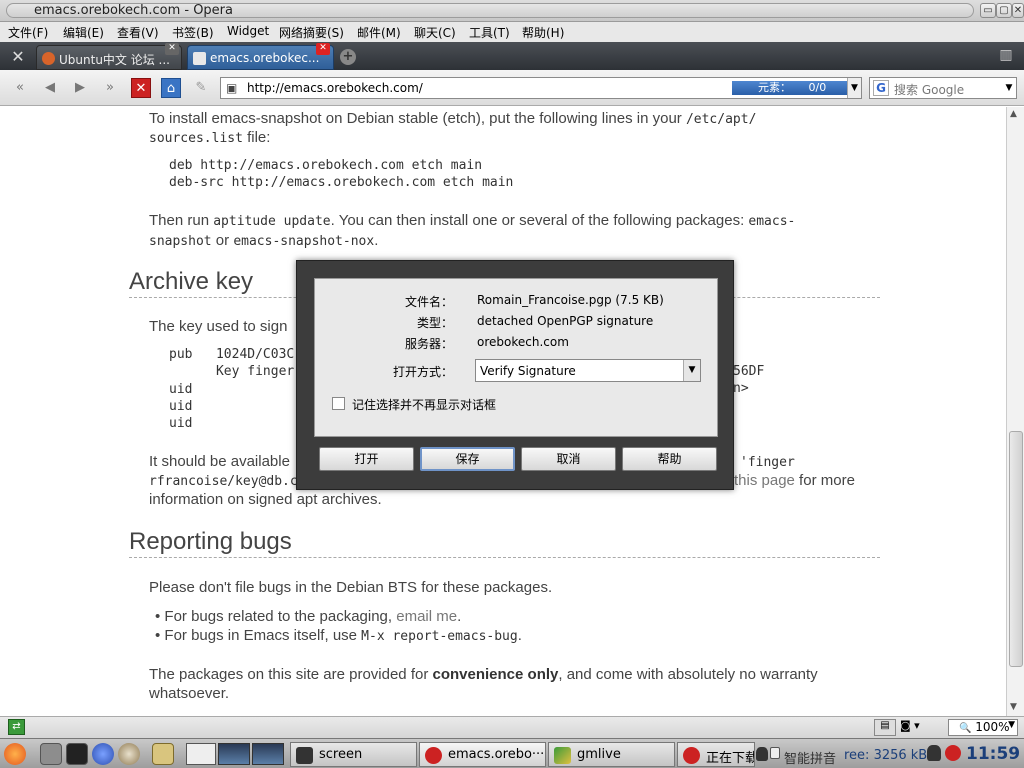 This screenshot has height=768, width=1024. Describe the element at coordinates (1018, 10) in the screenshot. I see `close-window-button: ✕` at that location.